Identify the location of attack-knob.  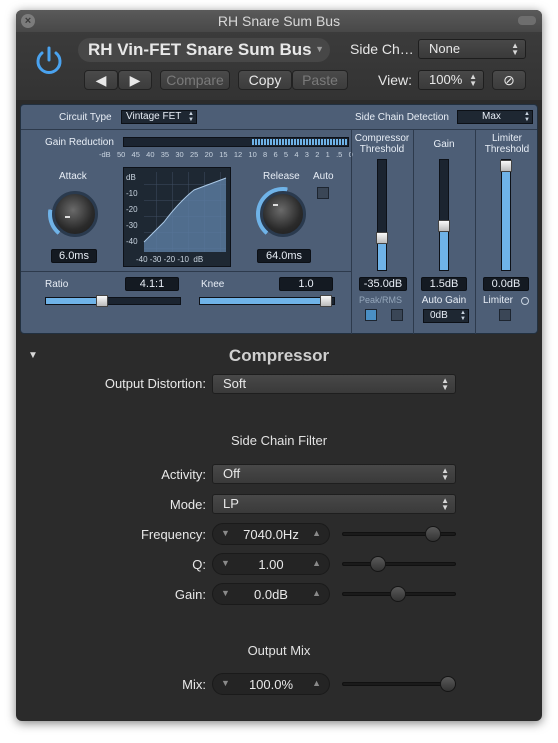
(75, 214).